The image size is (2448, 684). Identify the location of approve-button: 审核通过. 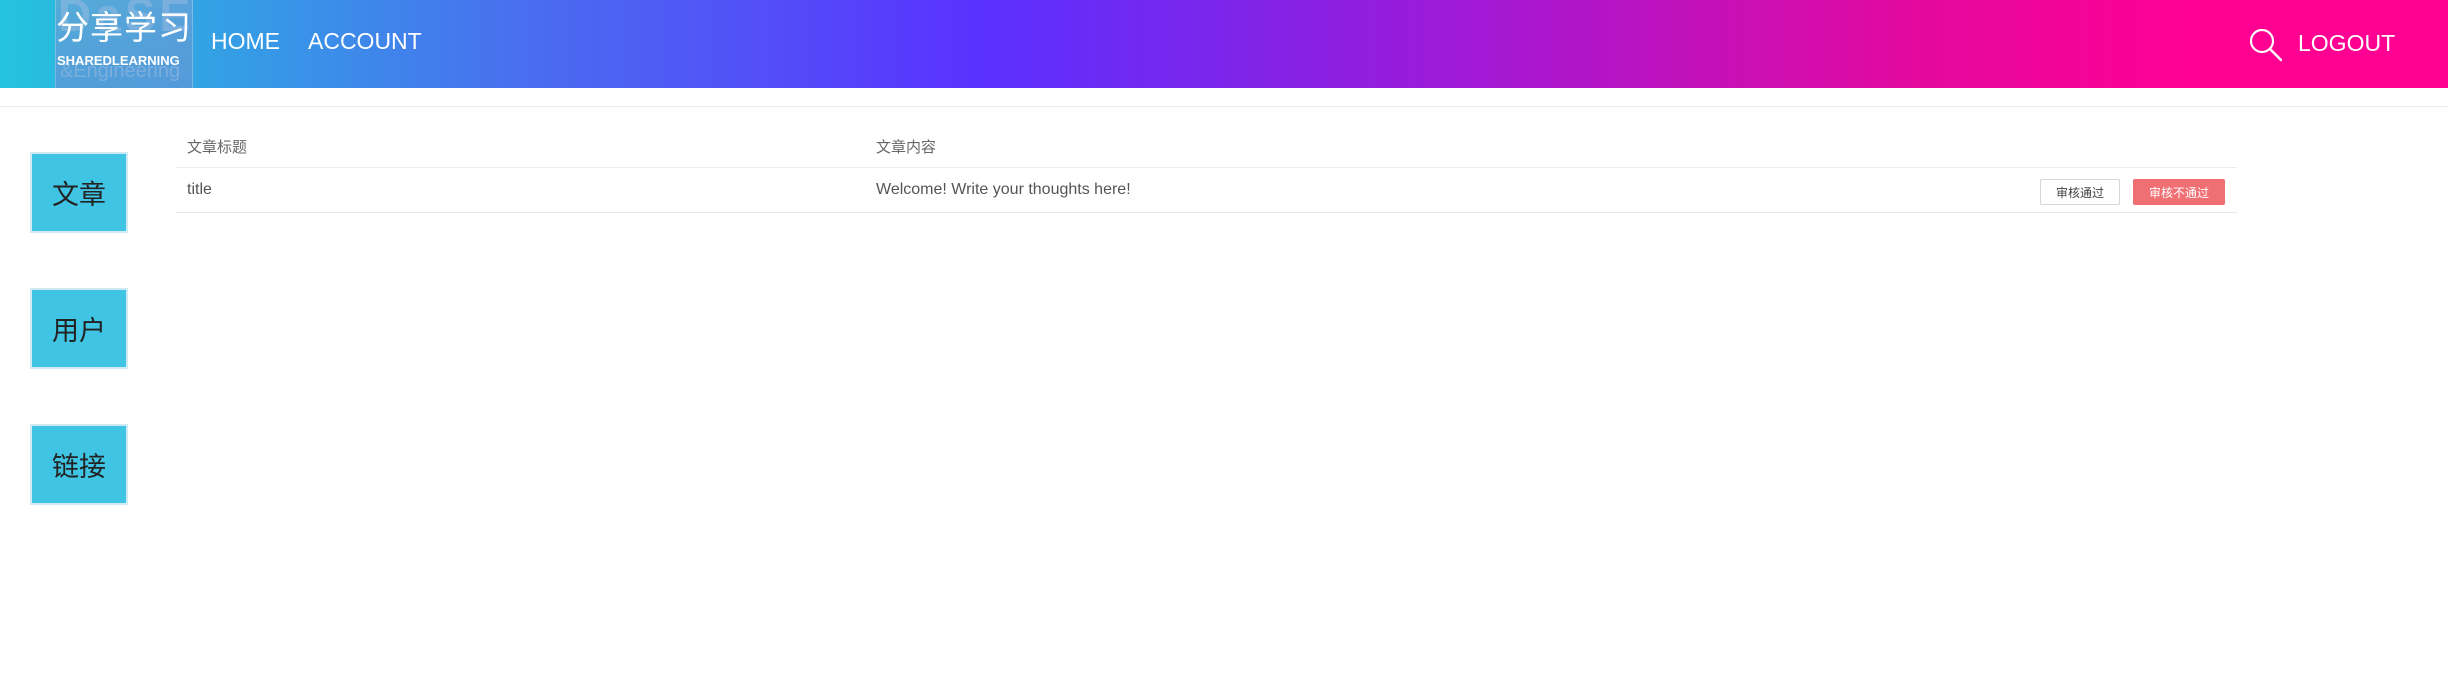
(2080, 192).